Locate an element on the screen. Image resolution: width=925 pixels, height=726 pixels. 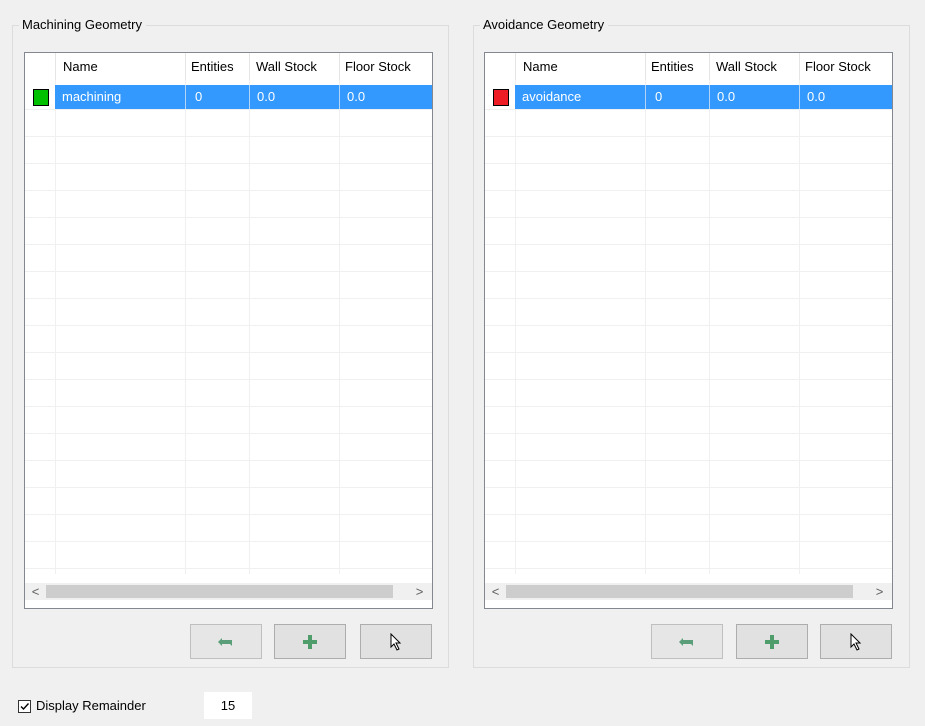
avoidance-geometry-title: Avoidance Geometry is located at coordinates (544, 25).